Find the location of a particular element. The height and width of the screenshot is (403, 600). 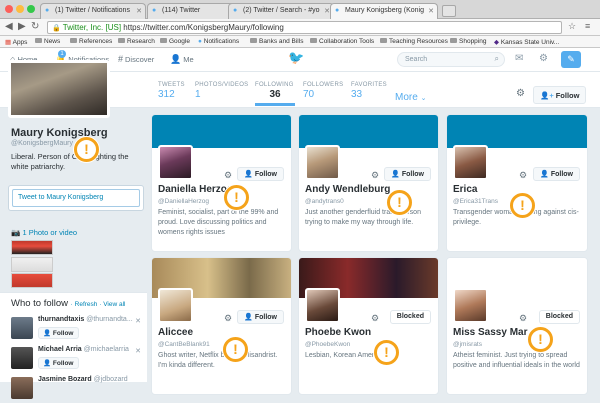

card-handle: @Erica31Trans is located at coordinates (475, 201).